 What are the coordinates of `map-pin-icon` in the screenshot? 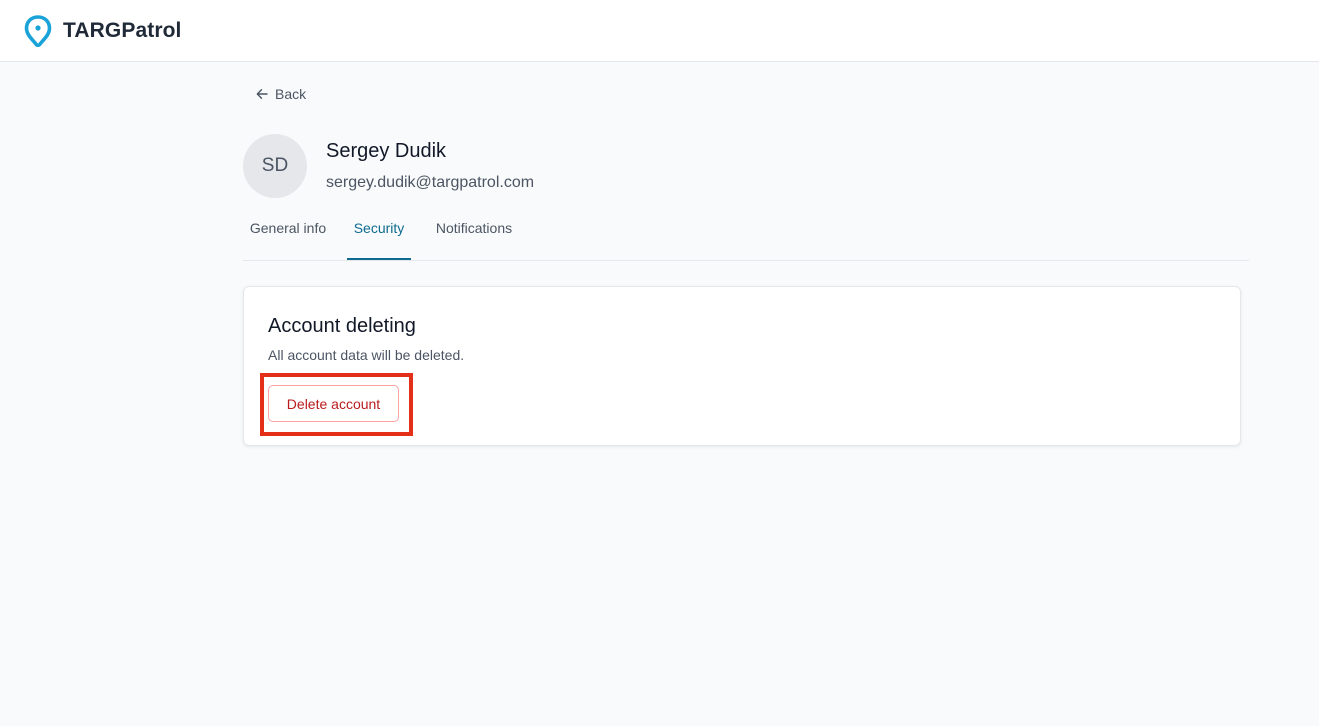 It's located at (38, 30).